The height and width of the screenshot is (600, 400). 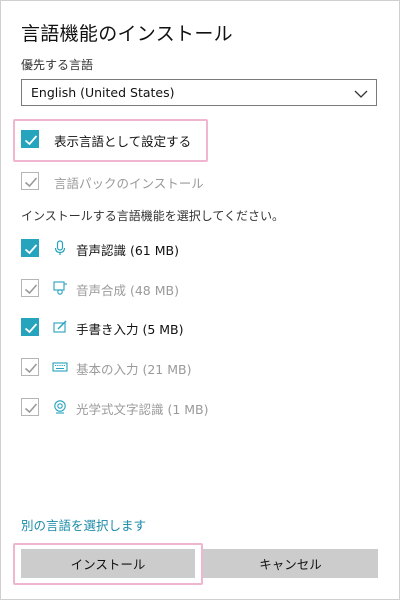 I want to click on language-dropdown-value: English (United States), so click(x=103, y=92).